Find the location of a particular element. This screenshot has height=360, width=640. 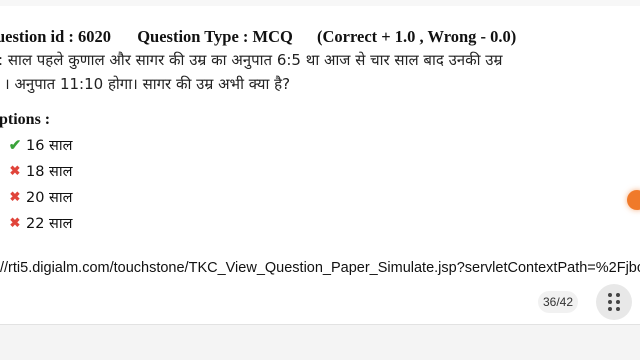

question-id: uestion id : 6020 is located at coordinates (56, 36).